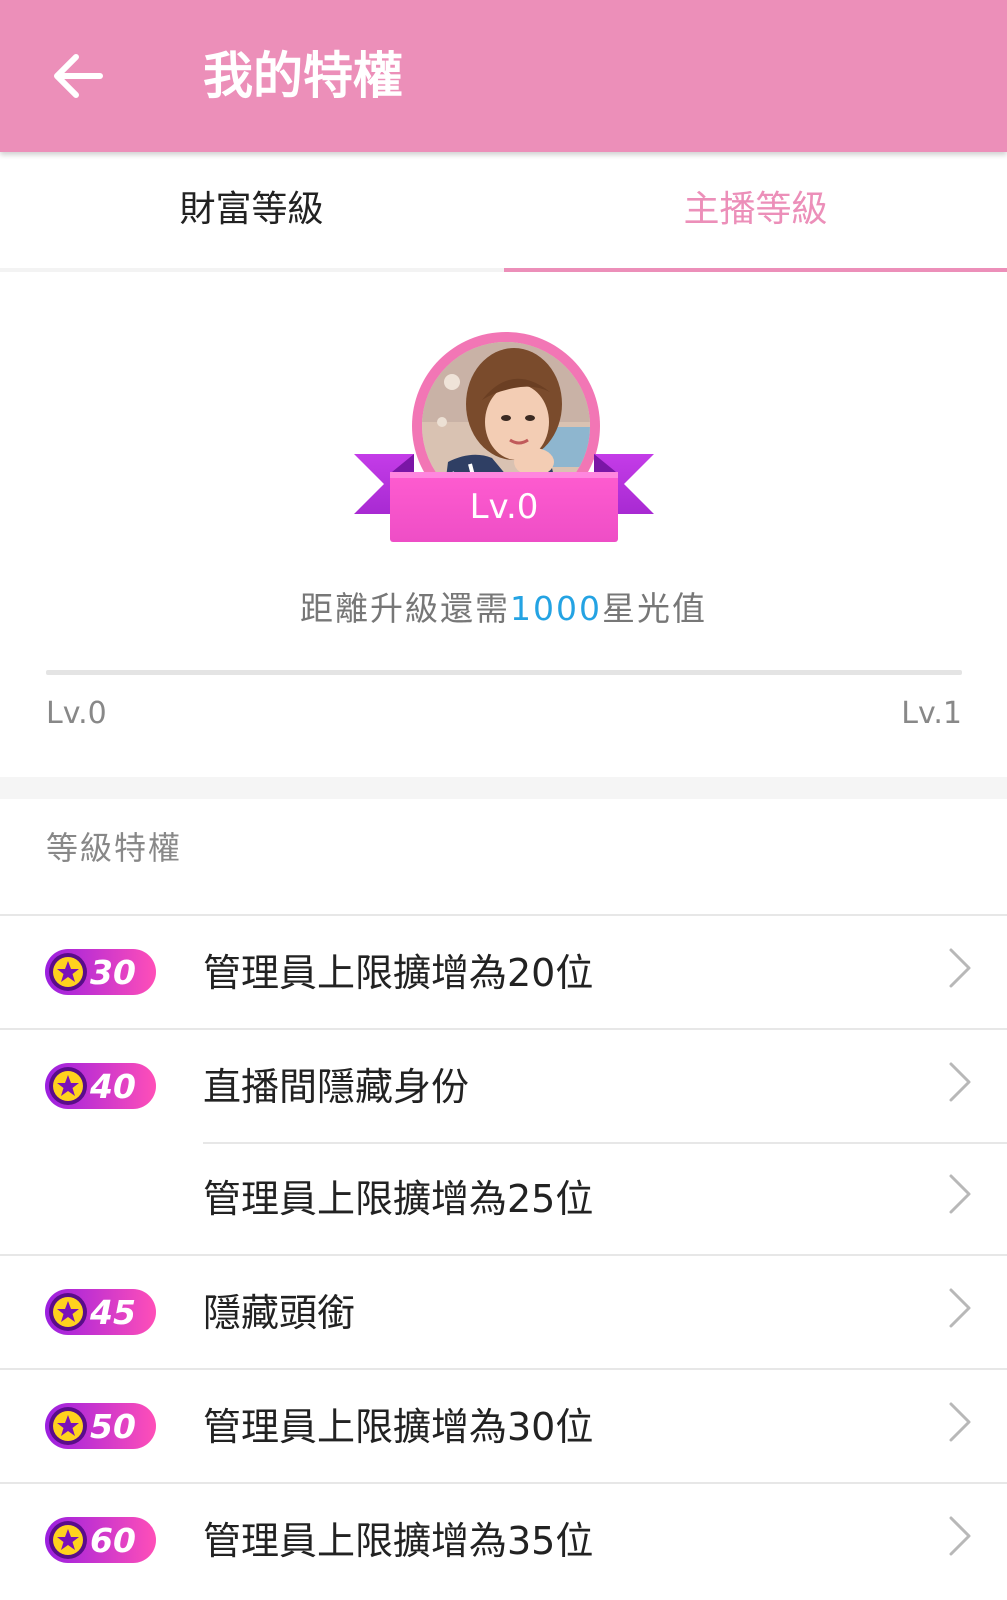 The image size is (1007, 1600). I want to click on level-tabs: 財富等級 主播等級, so click(503, 213).